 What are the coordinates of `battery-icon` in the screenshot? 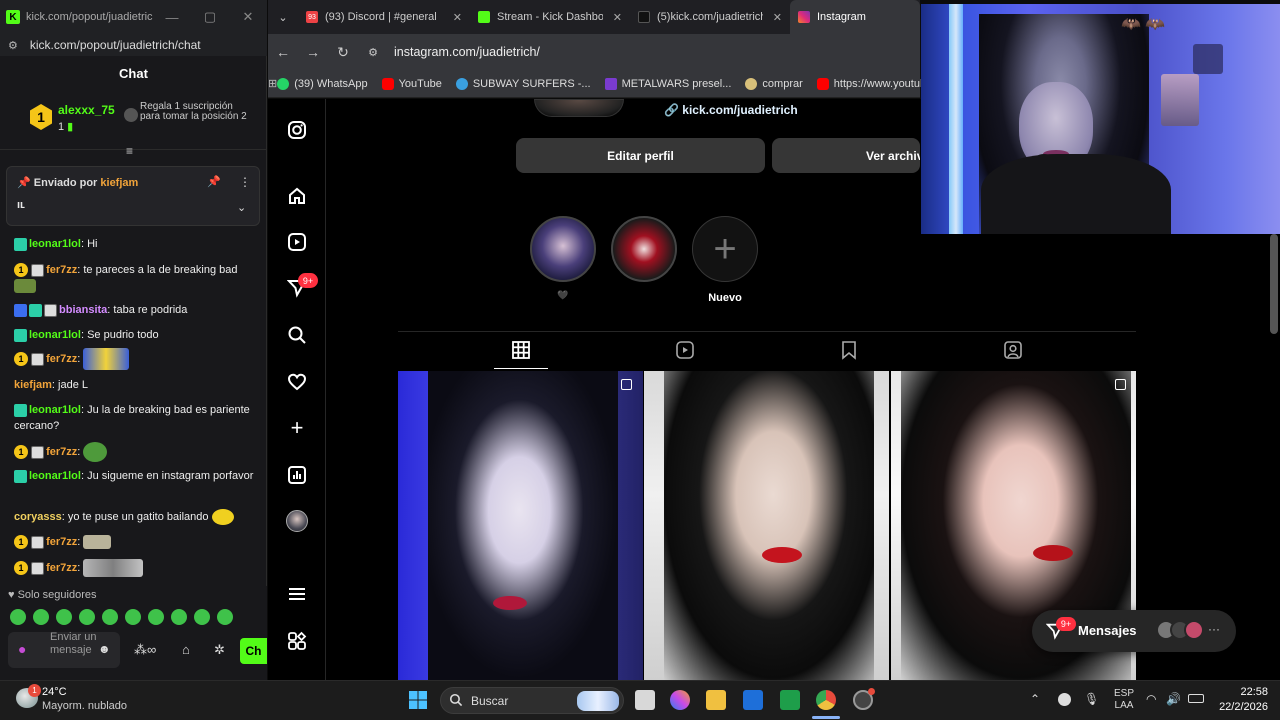 It's located at (1196, 698).